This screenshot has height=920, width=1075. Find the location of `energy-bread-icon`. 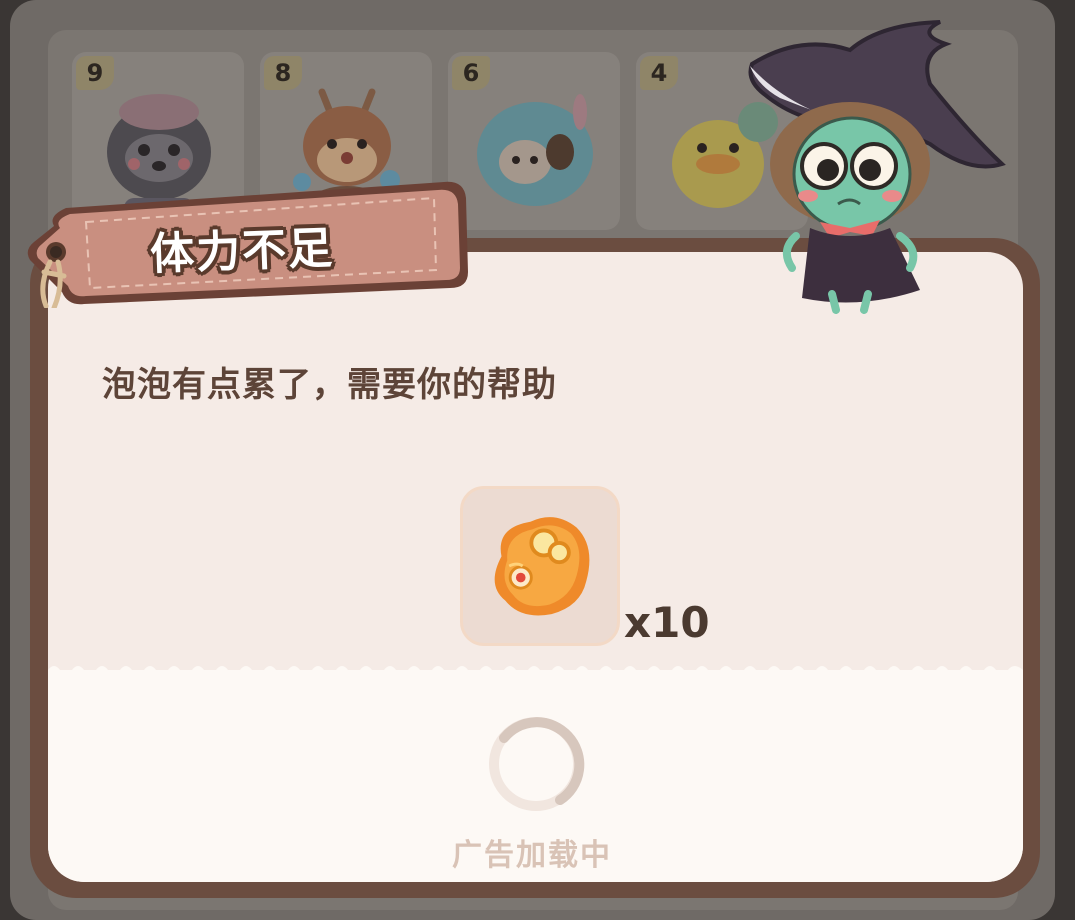

energy-bread-icon is located at coordinates (542, 566).